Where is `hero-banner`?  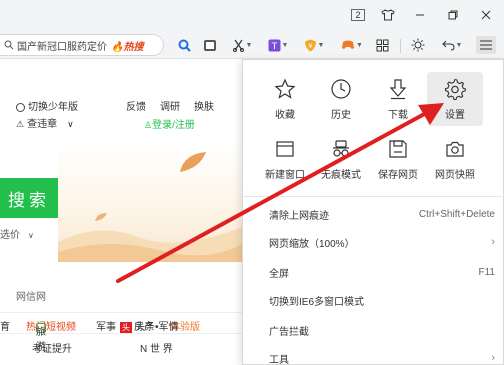 hero-banner is located at coordinates (150, 202).